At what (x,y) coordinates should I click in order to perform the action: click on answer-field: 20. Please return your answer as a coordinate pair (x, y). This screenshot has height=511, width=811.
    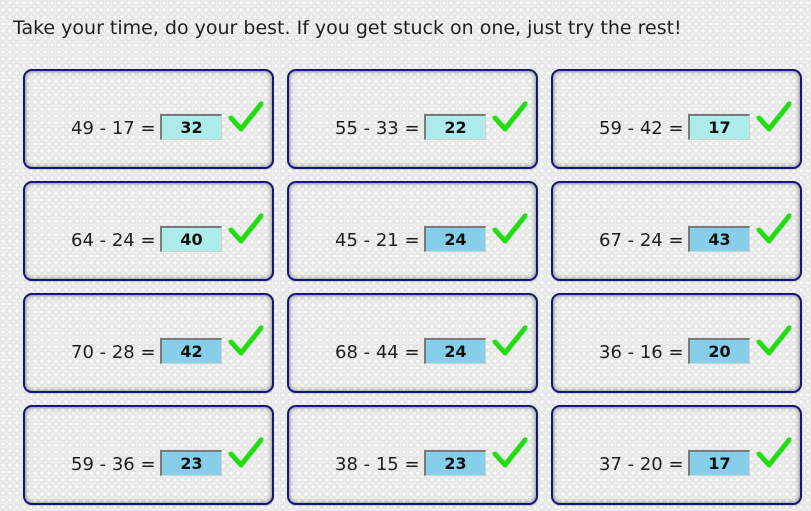
    Looking at the image, I should click on (719, 351).